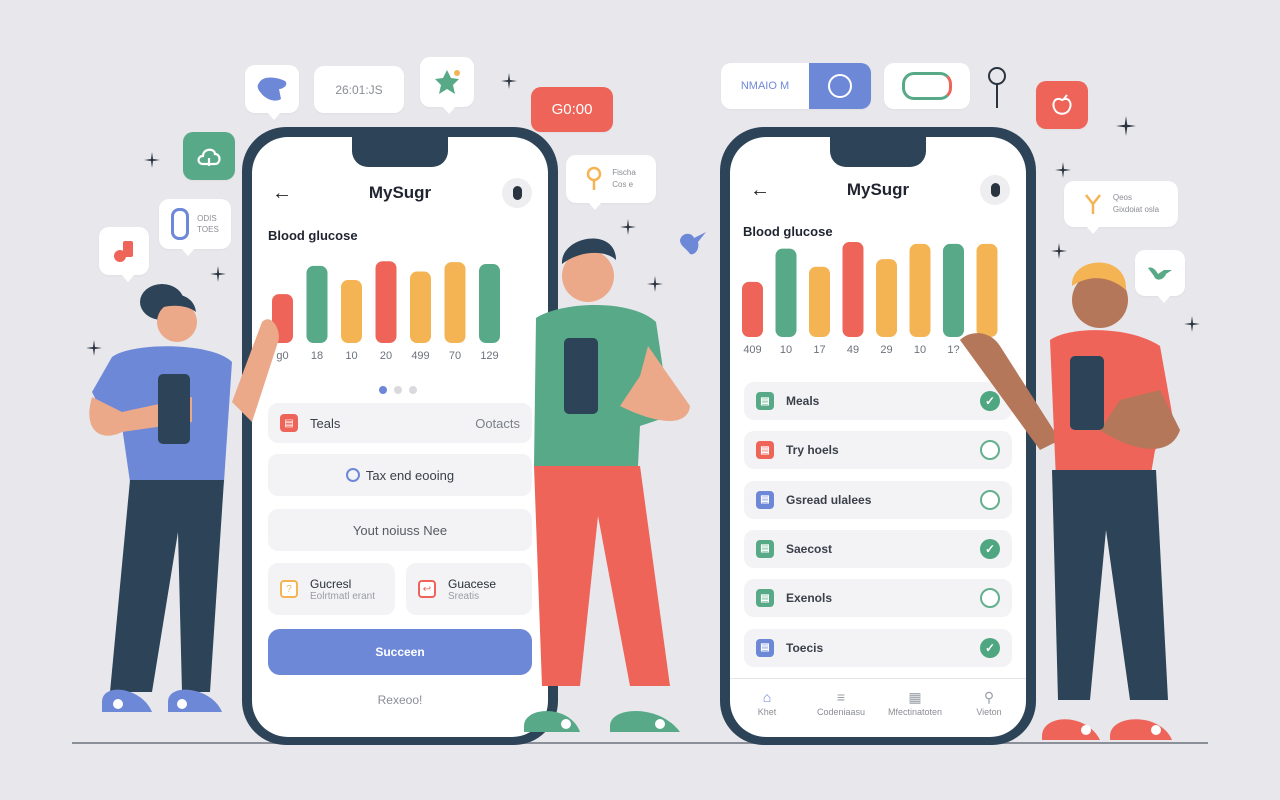 The height and width of the screenshot is (800, 1280). I want to click on time-card: 26:01:JS, so click(359, 89).